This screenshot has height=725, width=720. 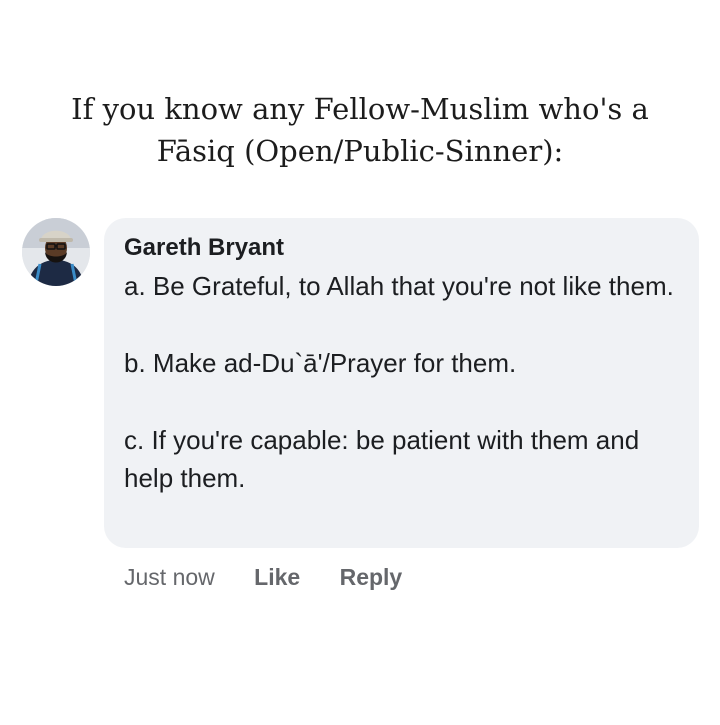 What do you see at coordinates (360, 109) in the screenshot?
I see `headline-line-1: If you know any Fellow-Muslim who's a` at bounding box center [360, 109].